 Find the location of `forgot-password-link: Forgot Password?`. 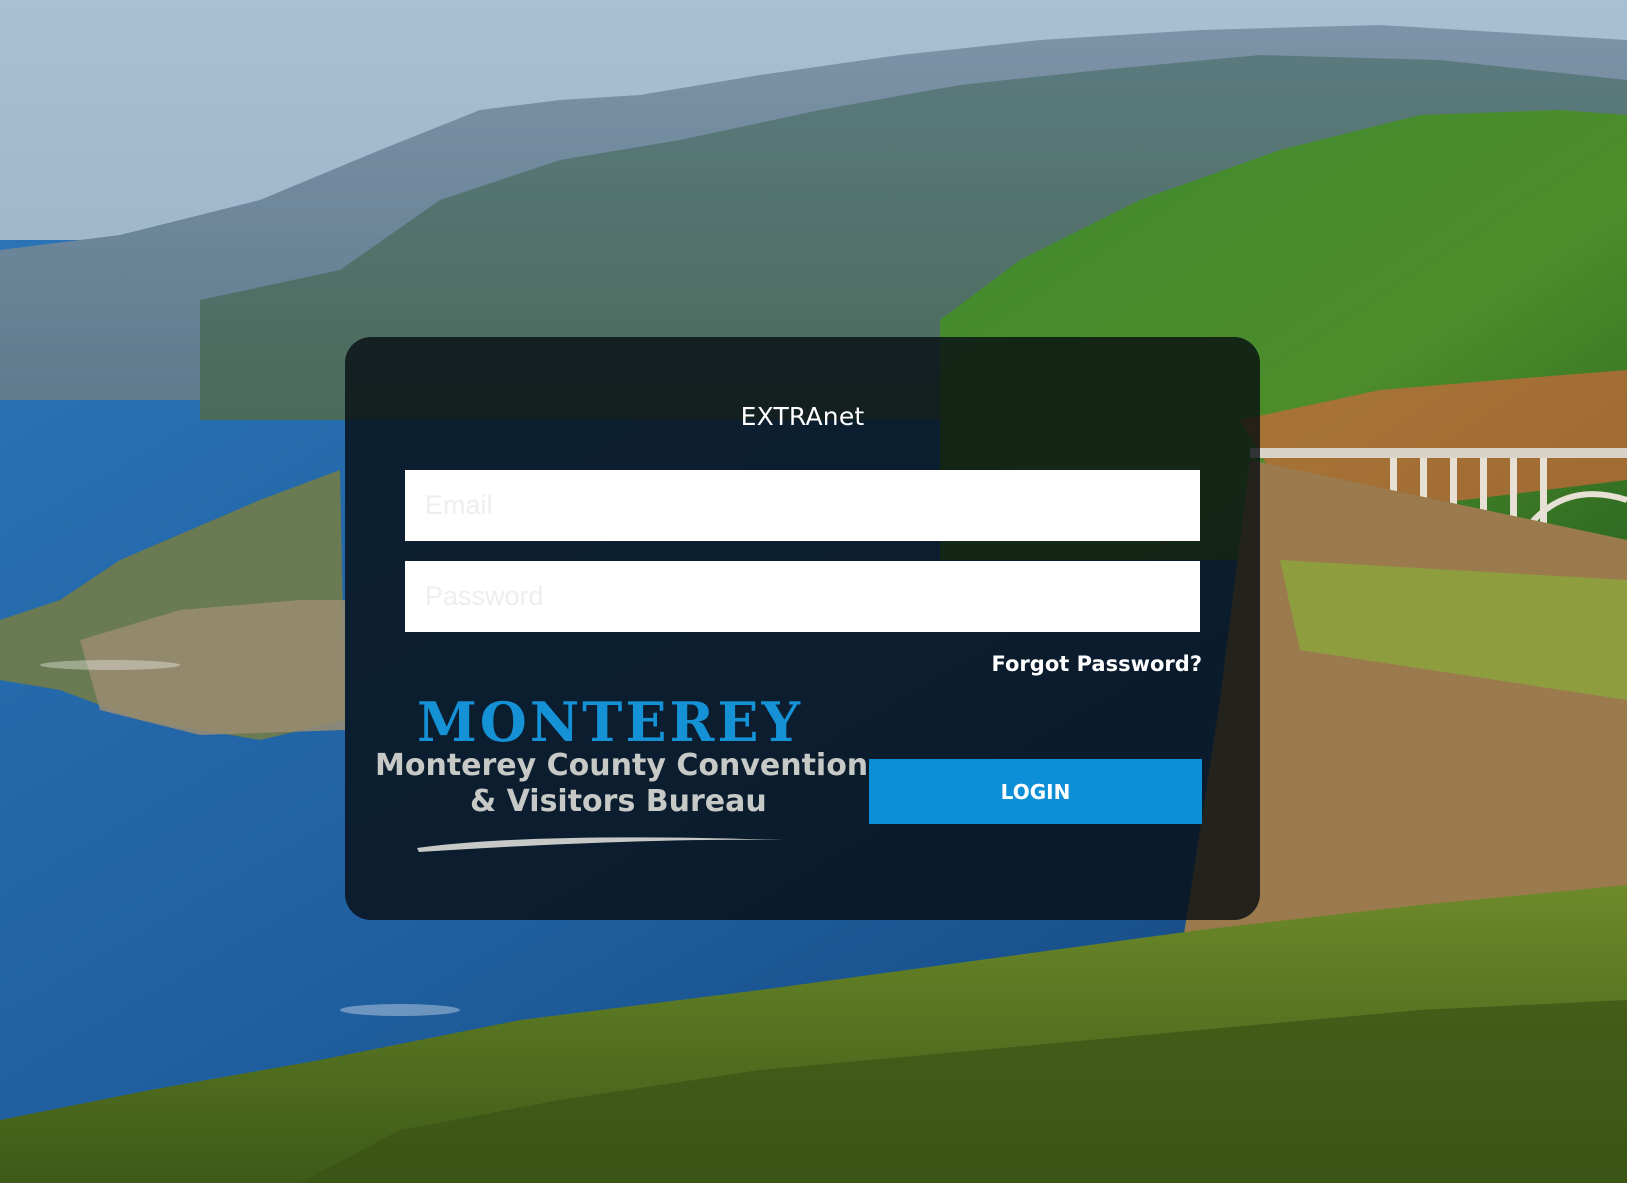

forgot-password-link: Forgot Password? is located at coordinates (1097, 664).